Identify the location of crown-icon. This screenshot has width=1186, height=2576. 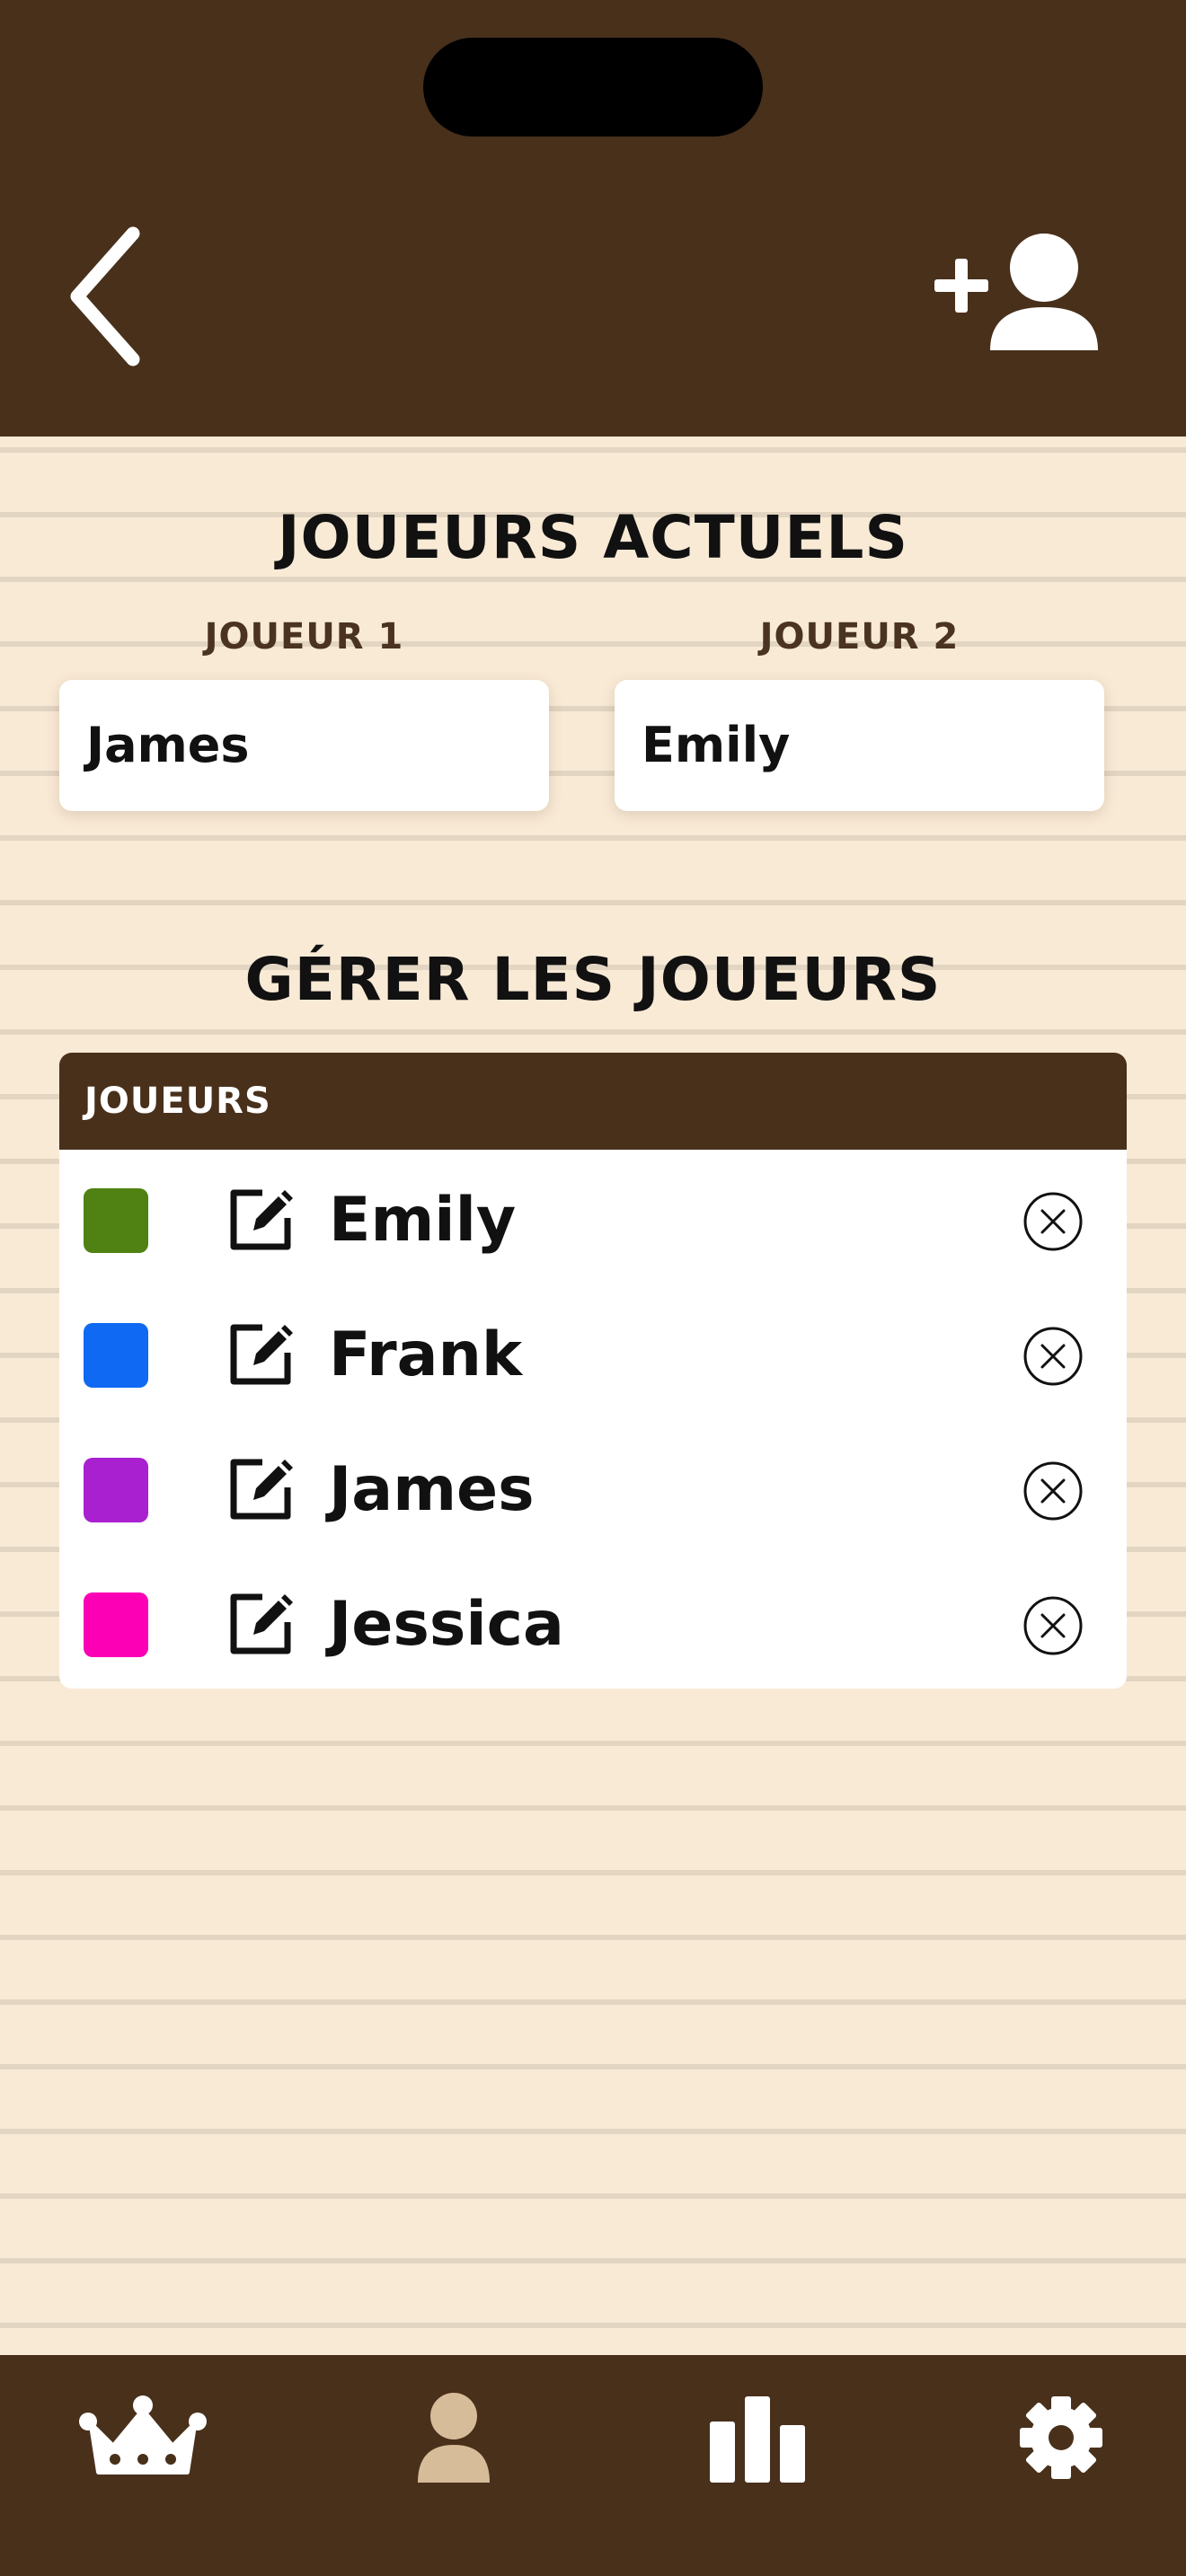
(143, 2435).